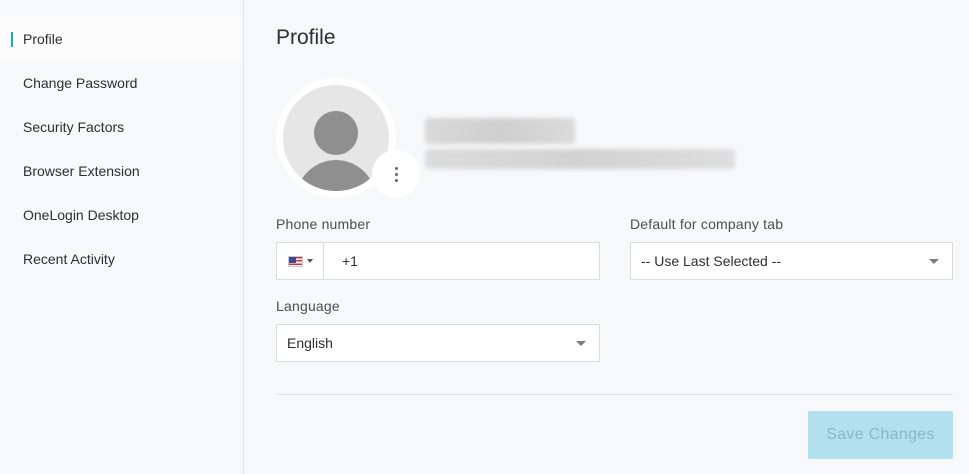  What do you see at coordinates (74, 127) in the screenshot?
I see `sidebar-item-label: Security Factors` at bounding box center [74, 127].